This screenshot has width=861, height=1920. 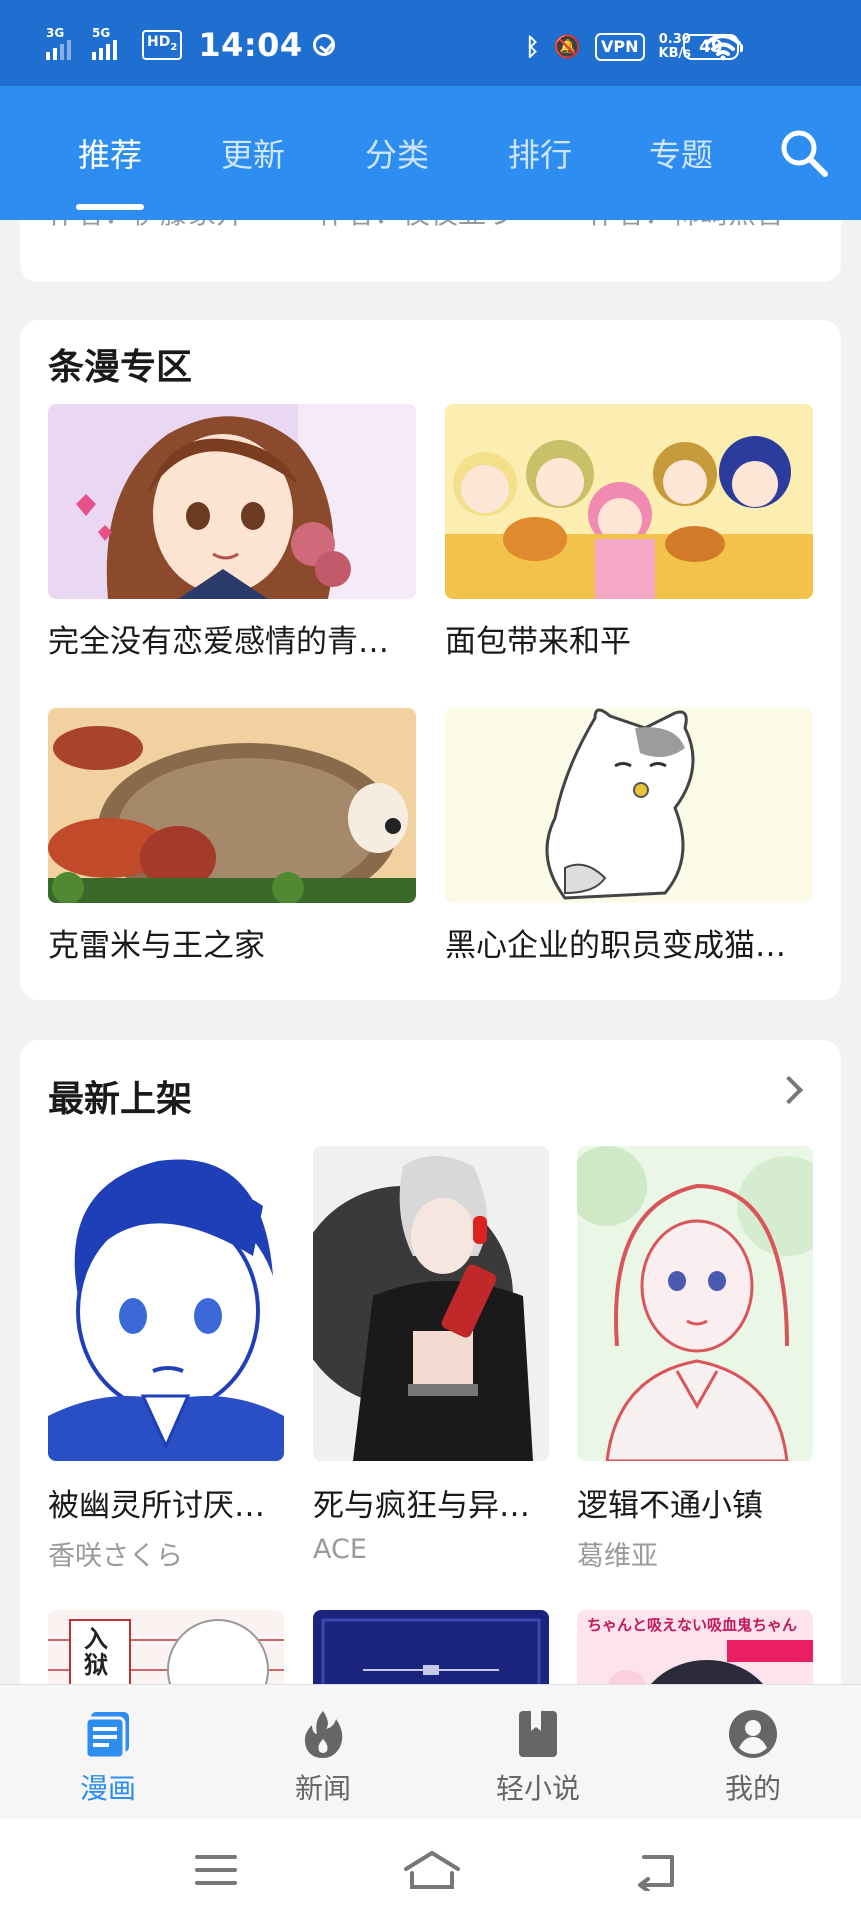 I want to click on cover-illustration-blue-boy, so click(x=166, y=1303).